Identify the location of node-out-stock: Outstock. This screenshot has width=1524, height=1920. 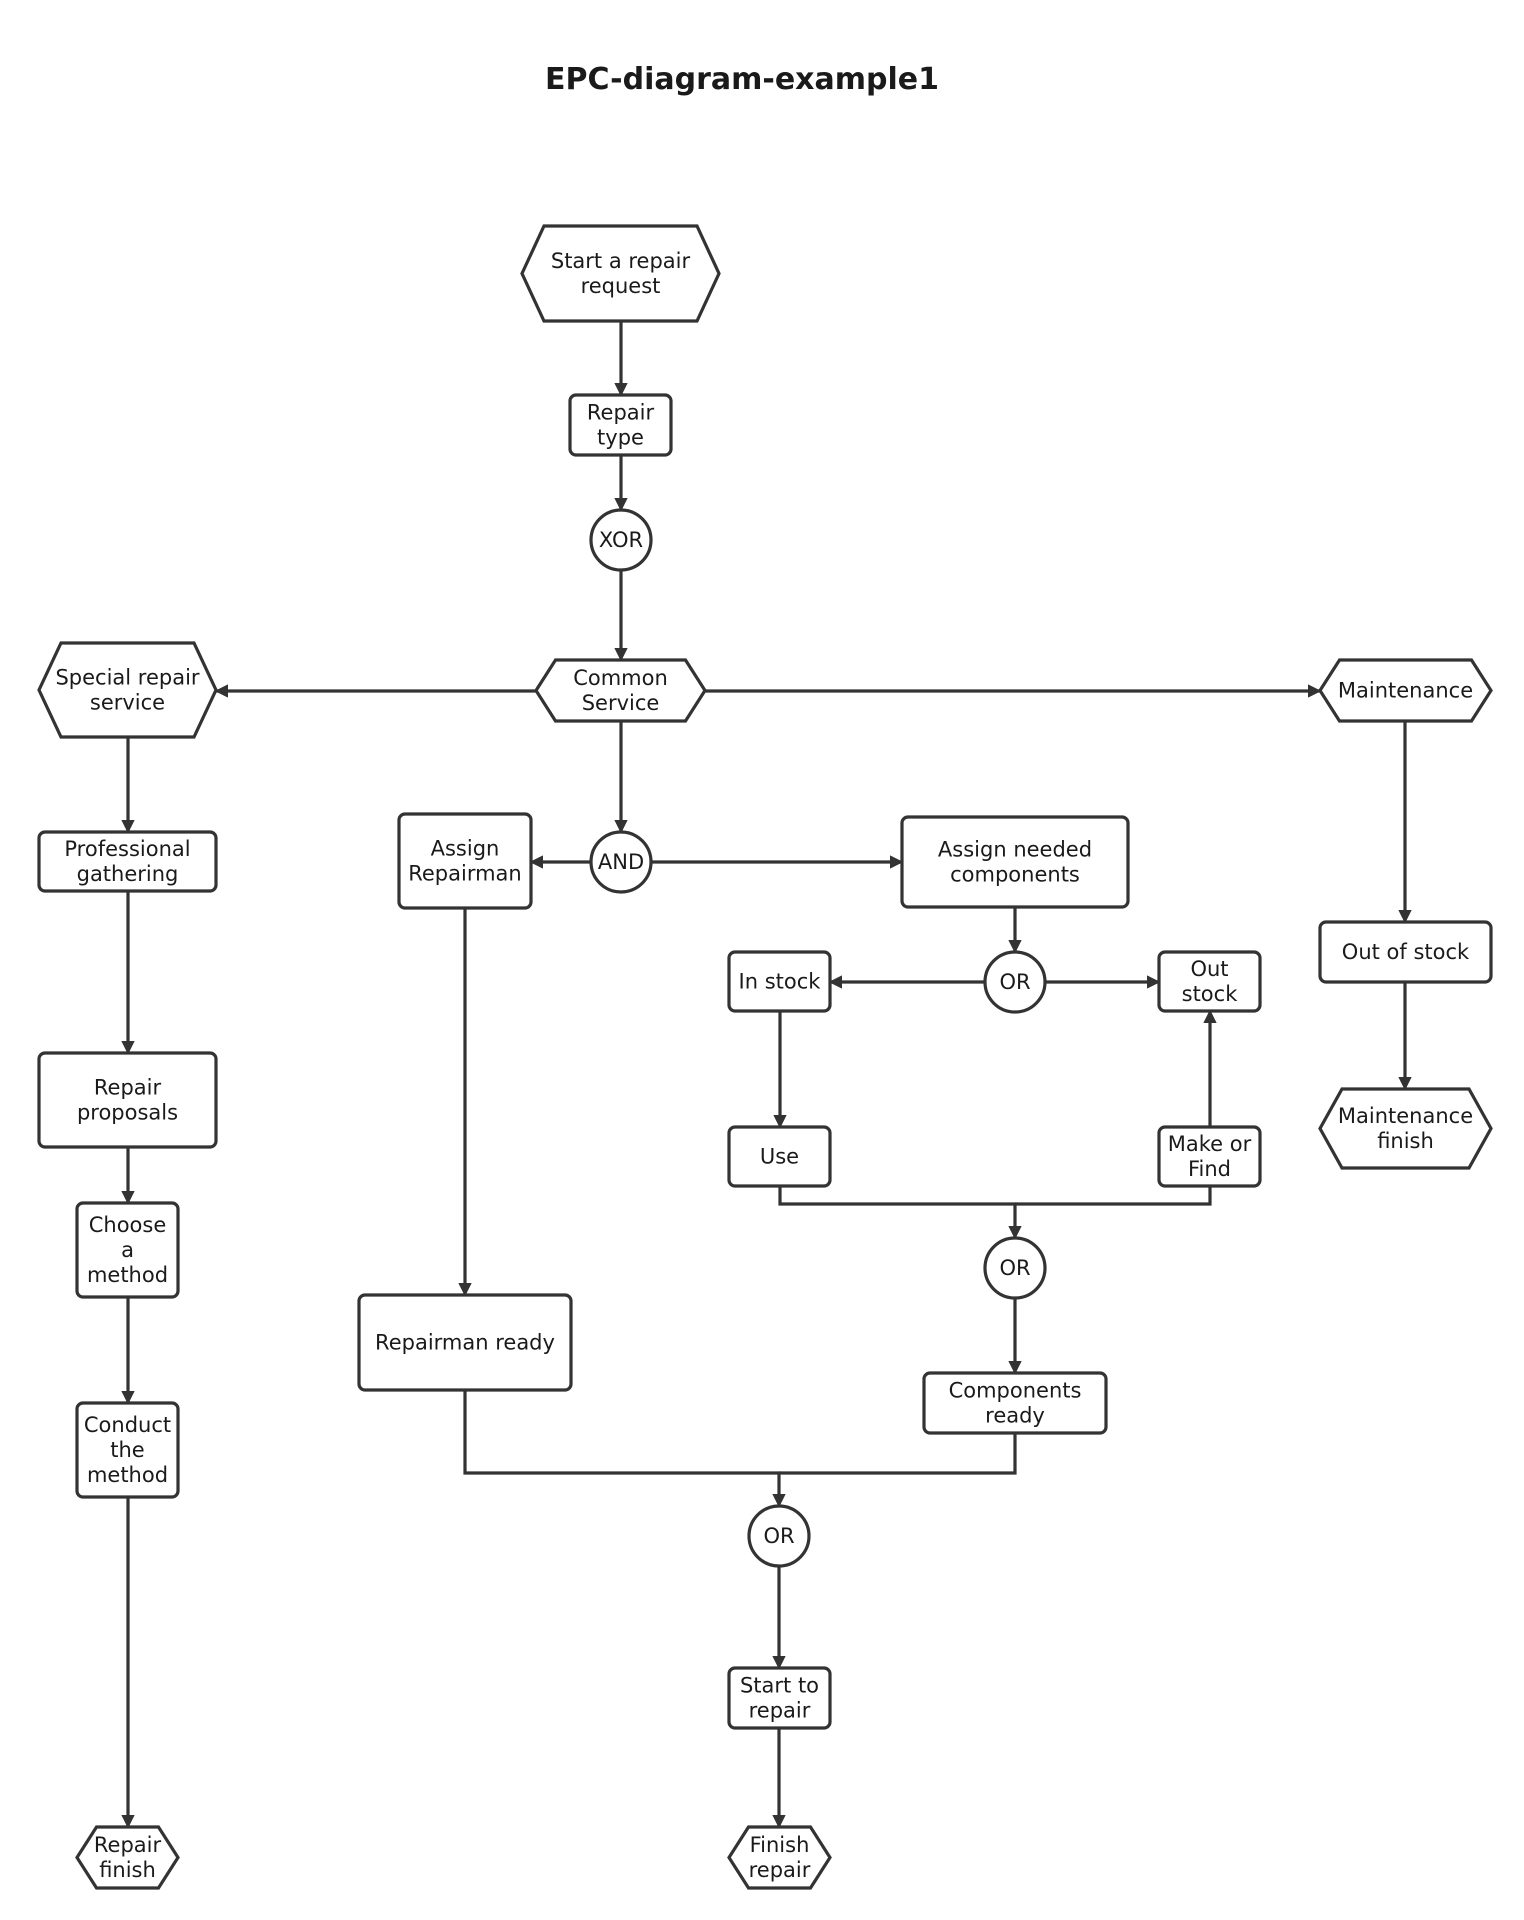
(1209, 981).